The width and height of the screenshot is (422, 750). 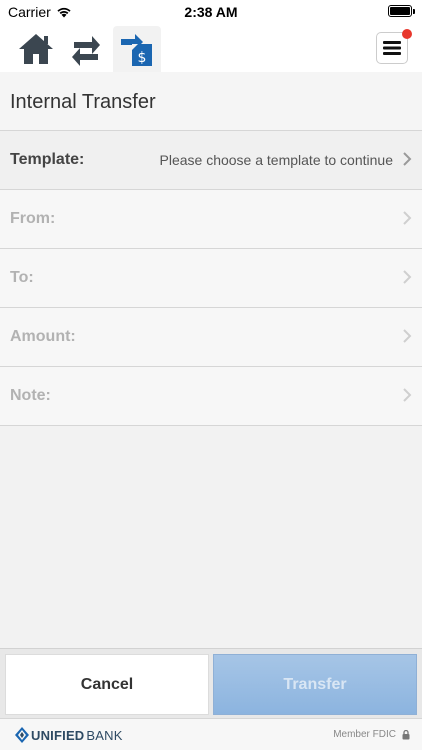 I want to click on brand-name-light: BANK, so click(x=104, y=735).